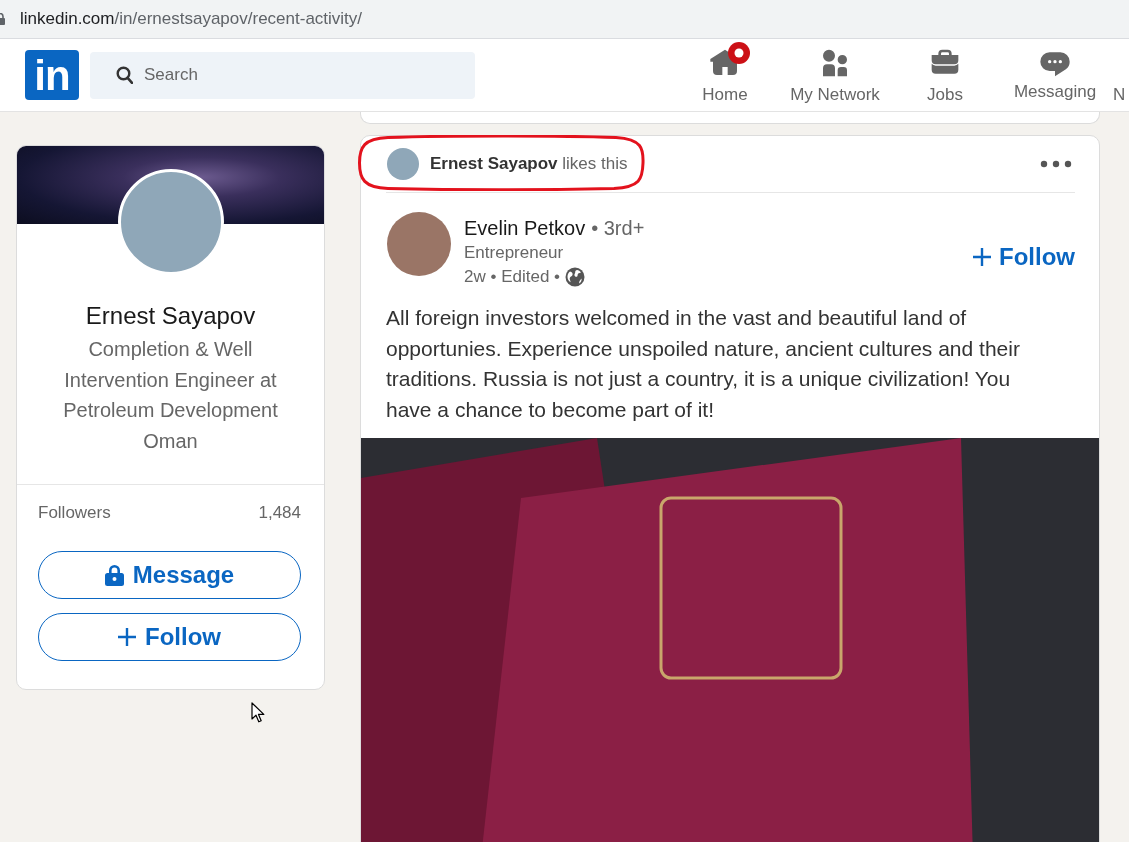 Image resolution: width=1129 pixels, height=842 pixels. I want to click on activity-text: Ernest Sayapov likes this, so click(529, 164).